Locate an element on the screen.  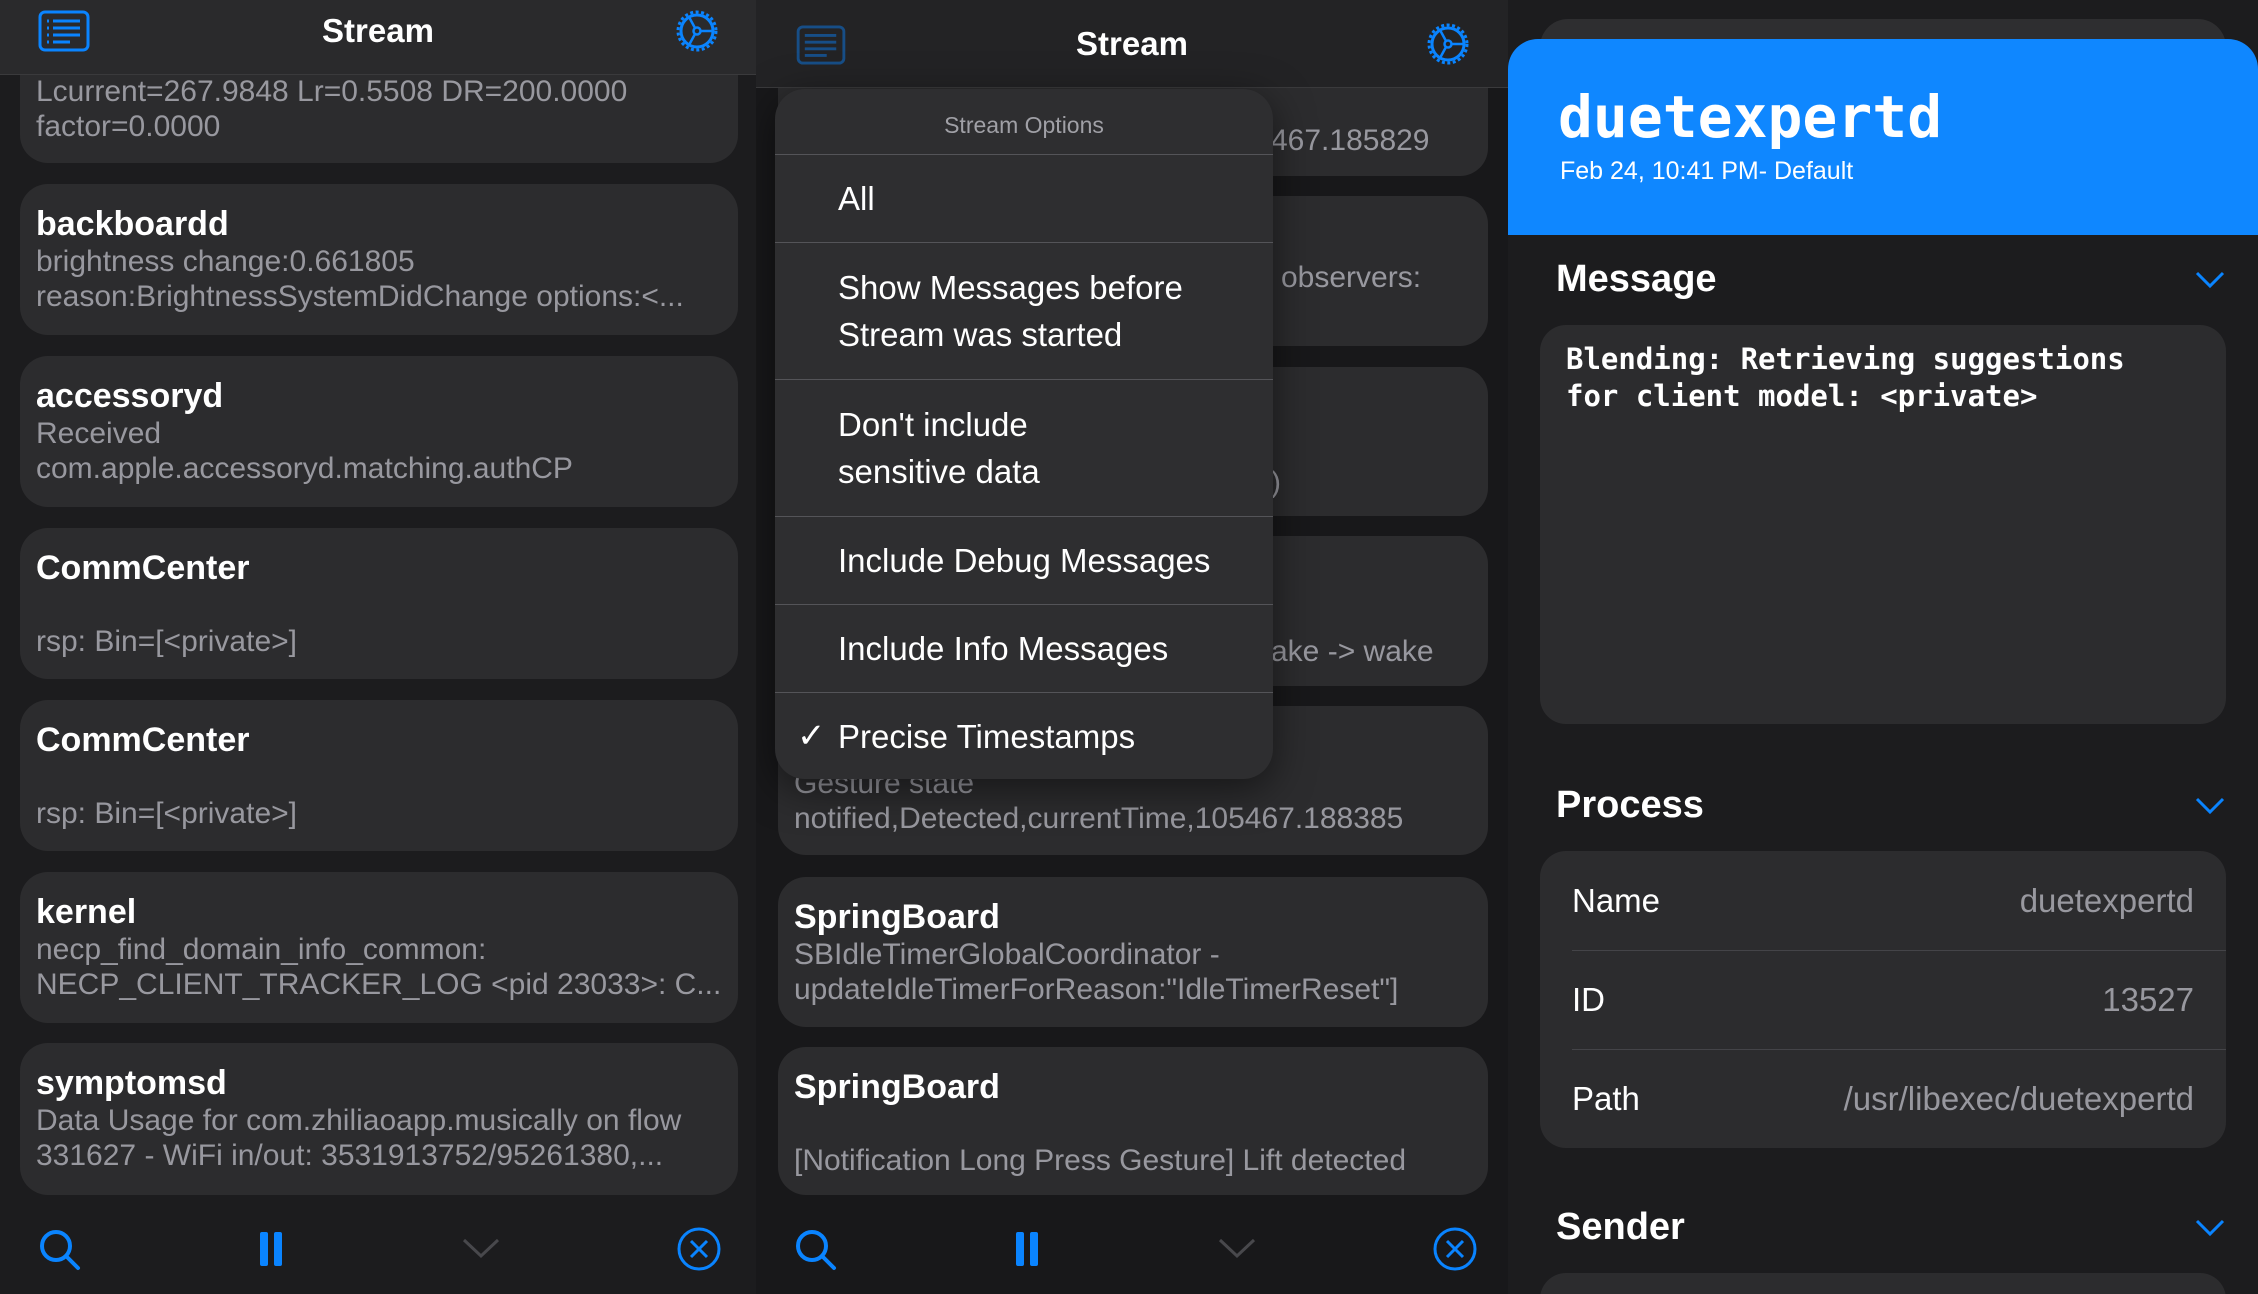
menu-item-show-messages-before-start: Show Messages before Stream was started is located at coordinates (1024, 311).